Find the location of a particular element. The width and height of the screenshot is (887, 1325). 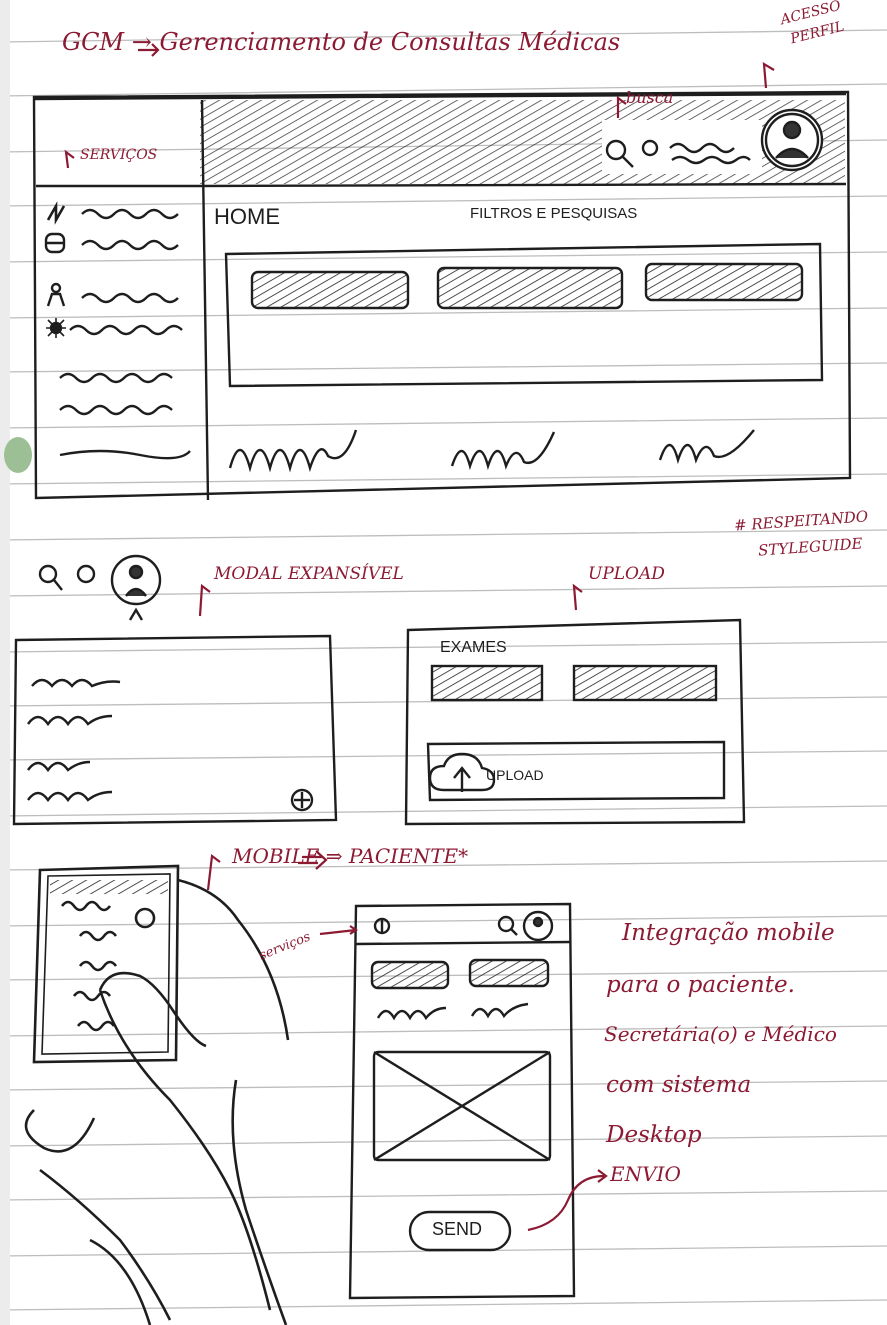

hand-phone-sketch is located at coordinates (157, 1094).